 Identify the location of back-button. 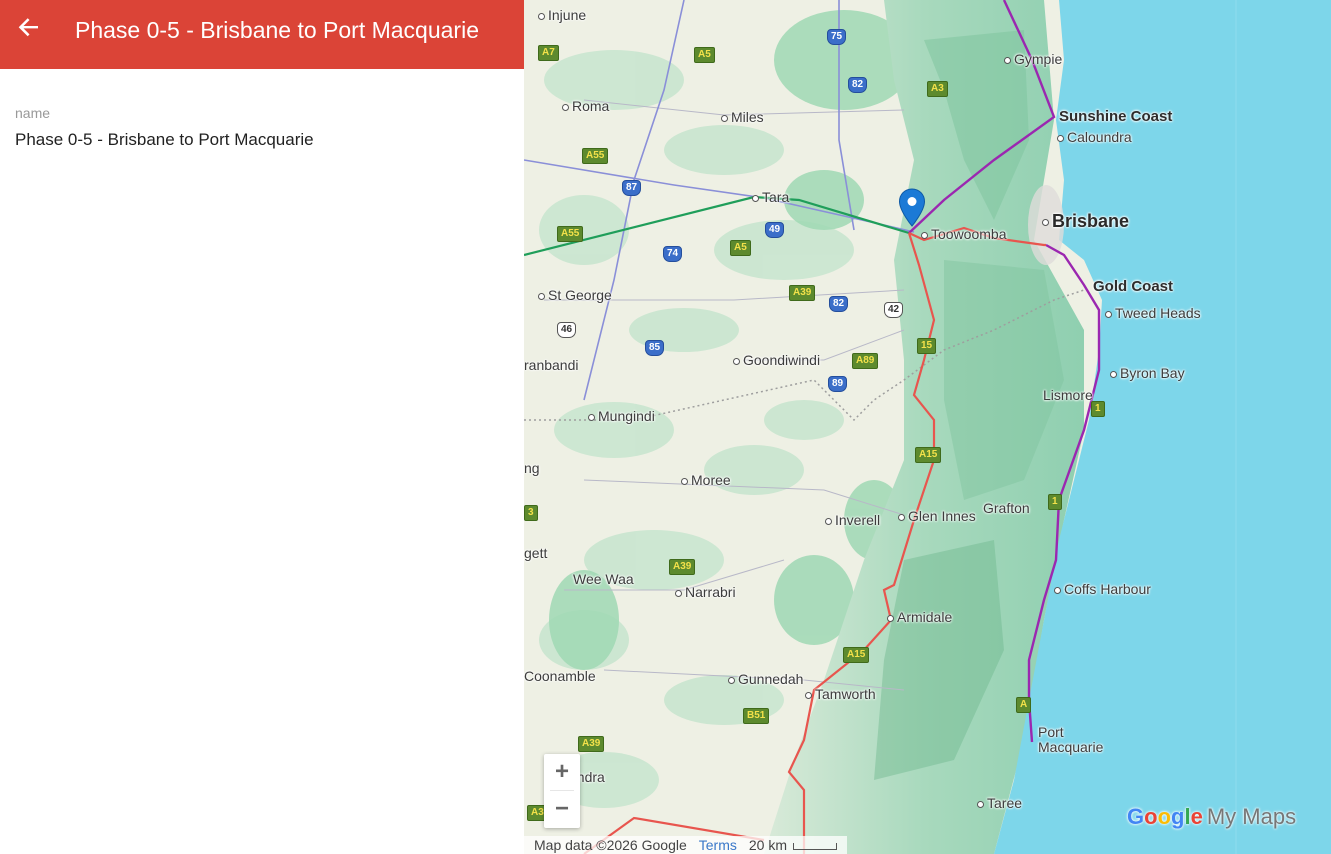
(29, 27).